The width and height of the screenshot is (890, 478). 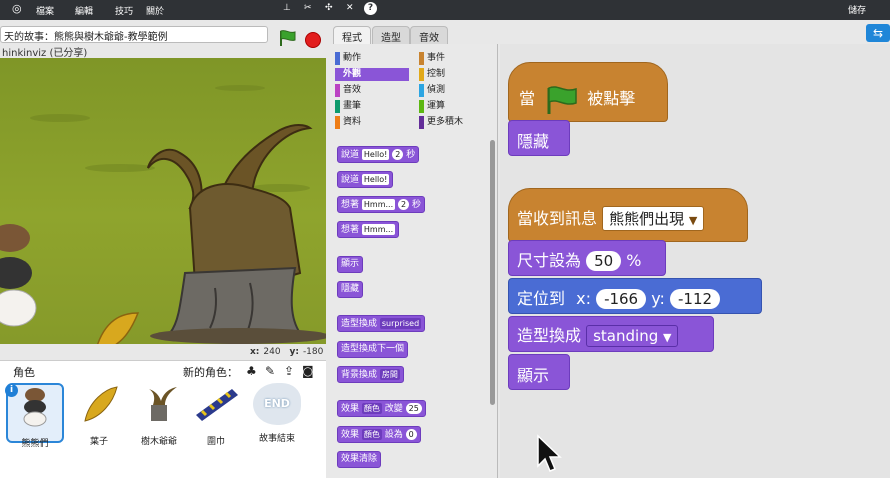 What do you see at coordinates (17, 8) in the screenshot?
I see `globe-icon: ◎` at bounding box center [17, 8].